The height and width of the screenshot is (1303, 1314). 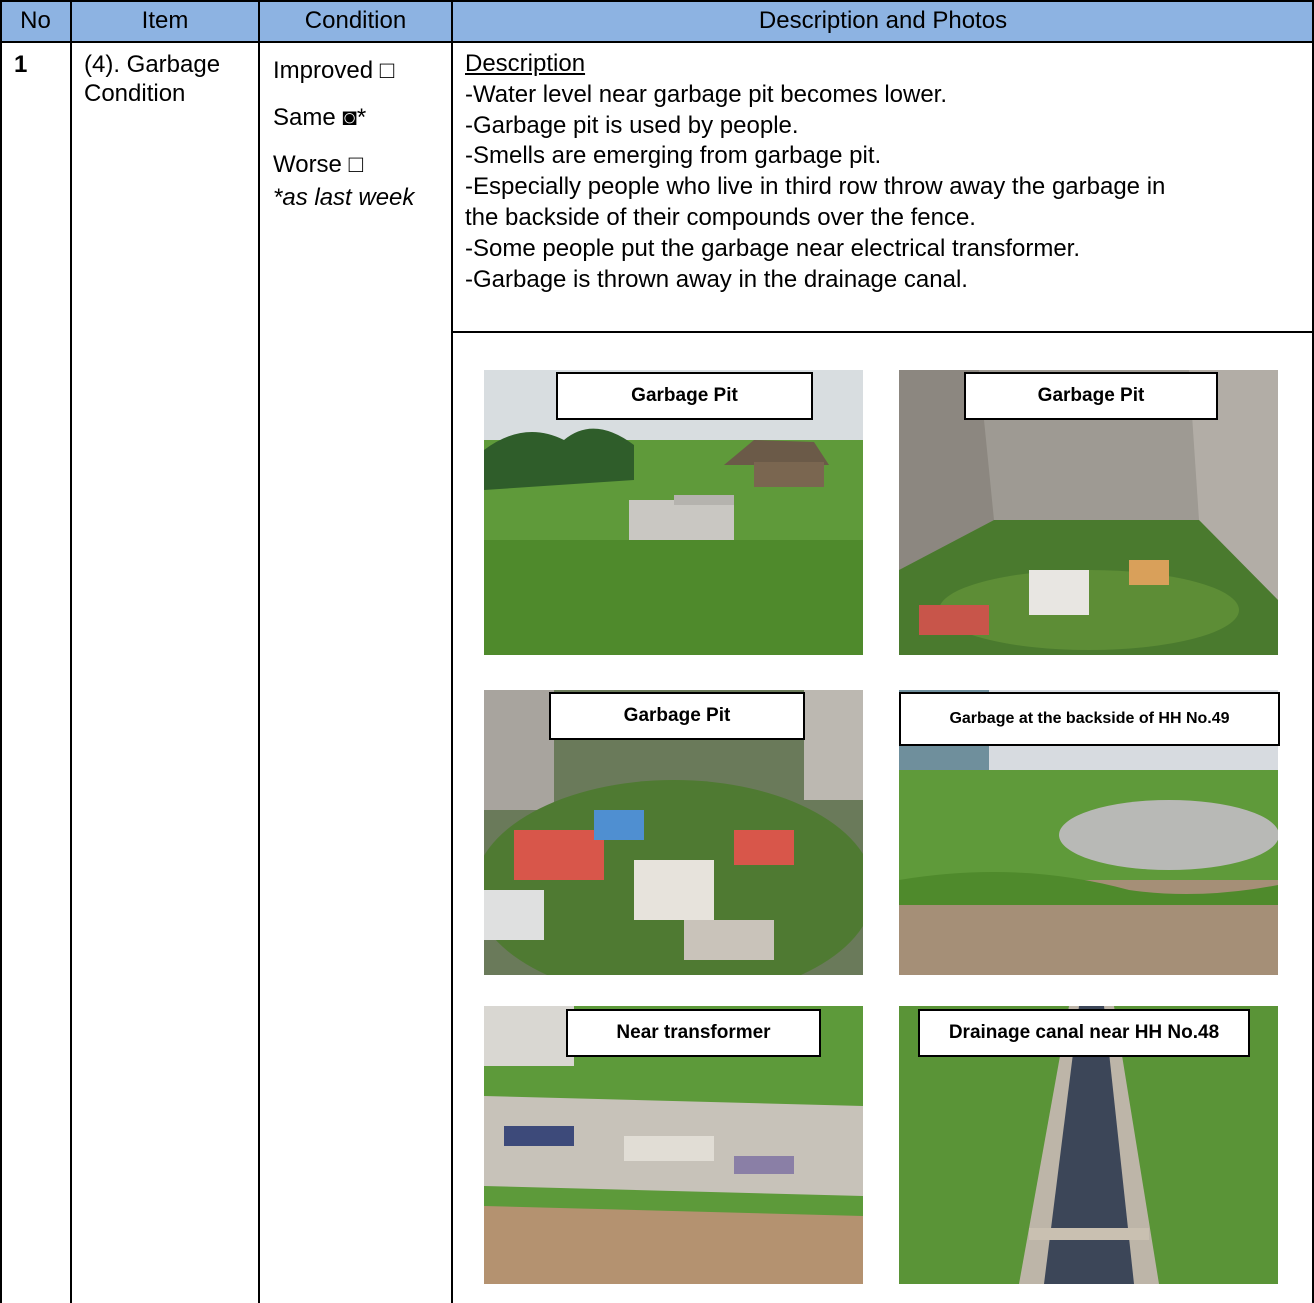 What do you see at coordinates (525, 63) in the screenshot?
I see `description-heading: Description` at bounding box center [525, 63].